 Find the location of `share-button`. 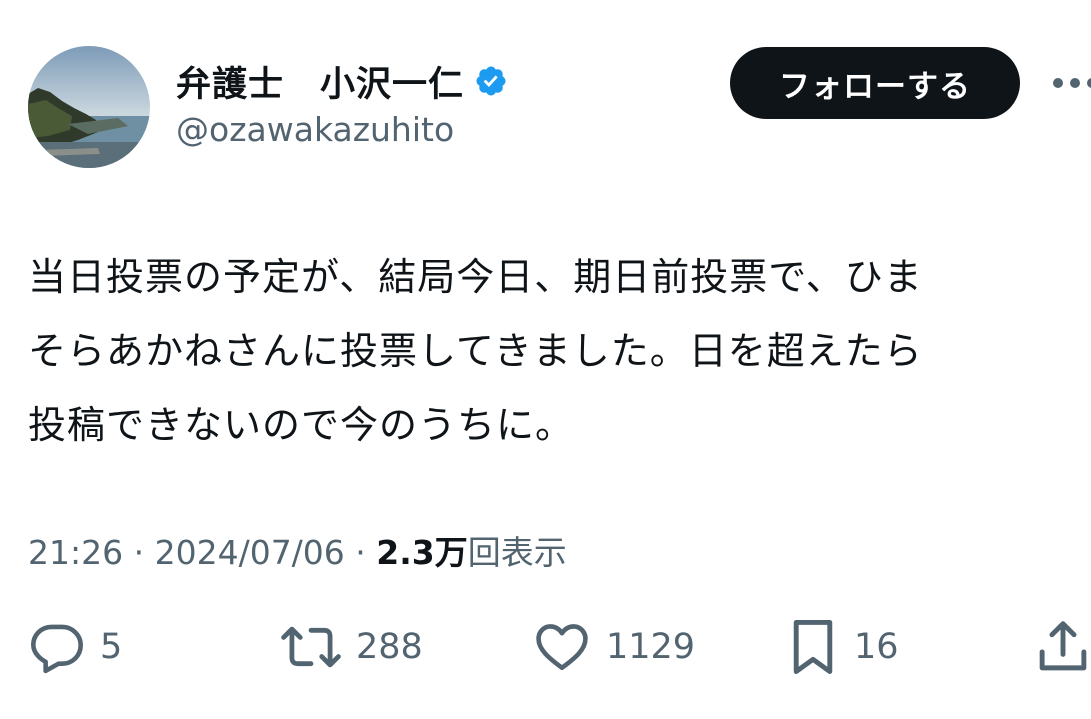

share-button is located at coordinates (1063, 647).